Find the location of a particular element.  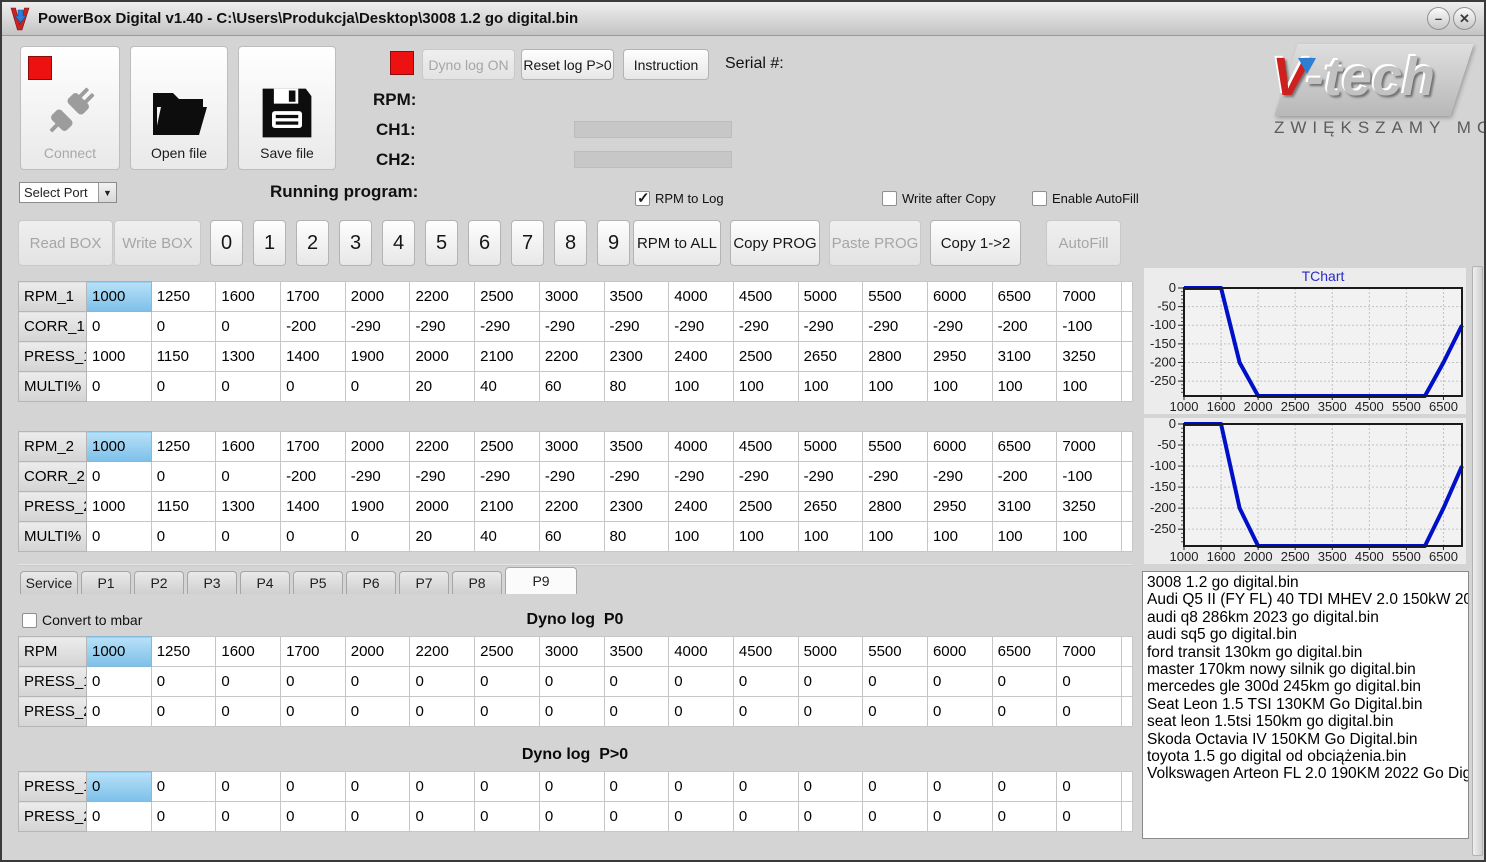

digit-7-button: 7 is located at coordinates (527, 243).